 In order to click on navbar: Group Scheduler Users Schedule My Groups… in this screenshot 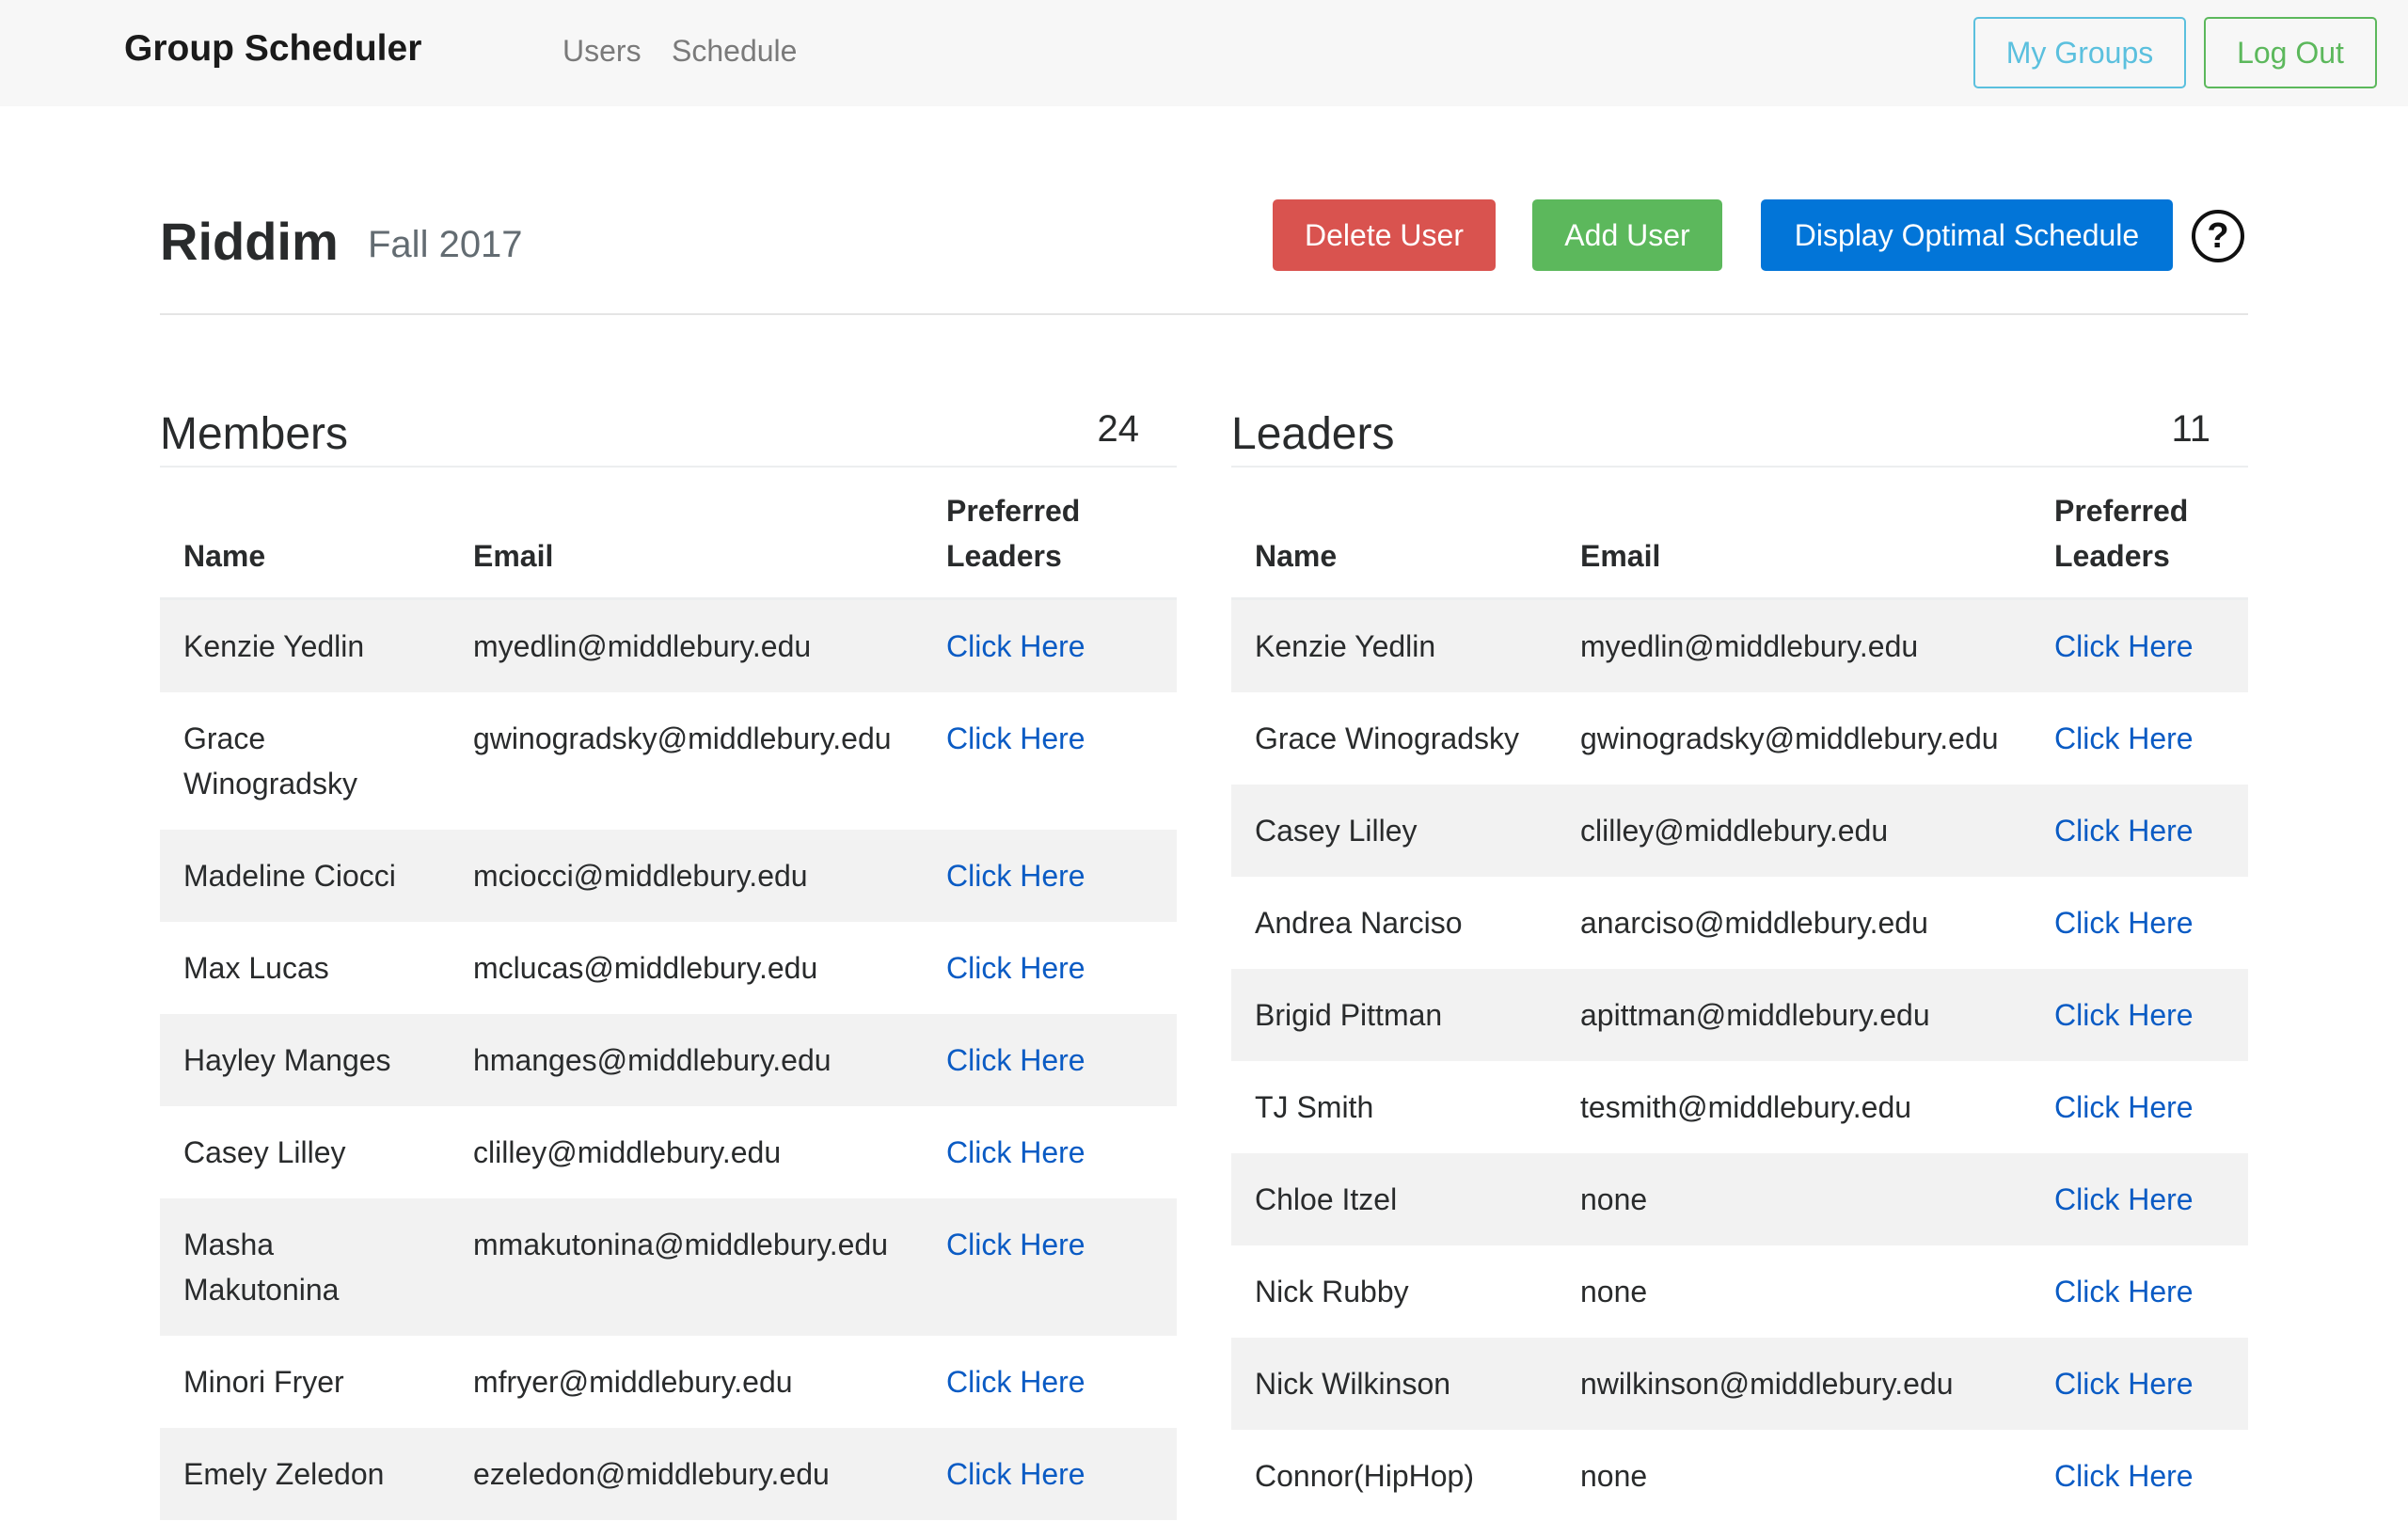, I will do `click(1204, 53)`.